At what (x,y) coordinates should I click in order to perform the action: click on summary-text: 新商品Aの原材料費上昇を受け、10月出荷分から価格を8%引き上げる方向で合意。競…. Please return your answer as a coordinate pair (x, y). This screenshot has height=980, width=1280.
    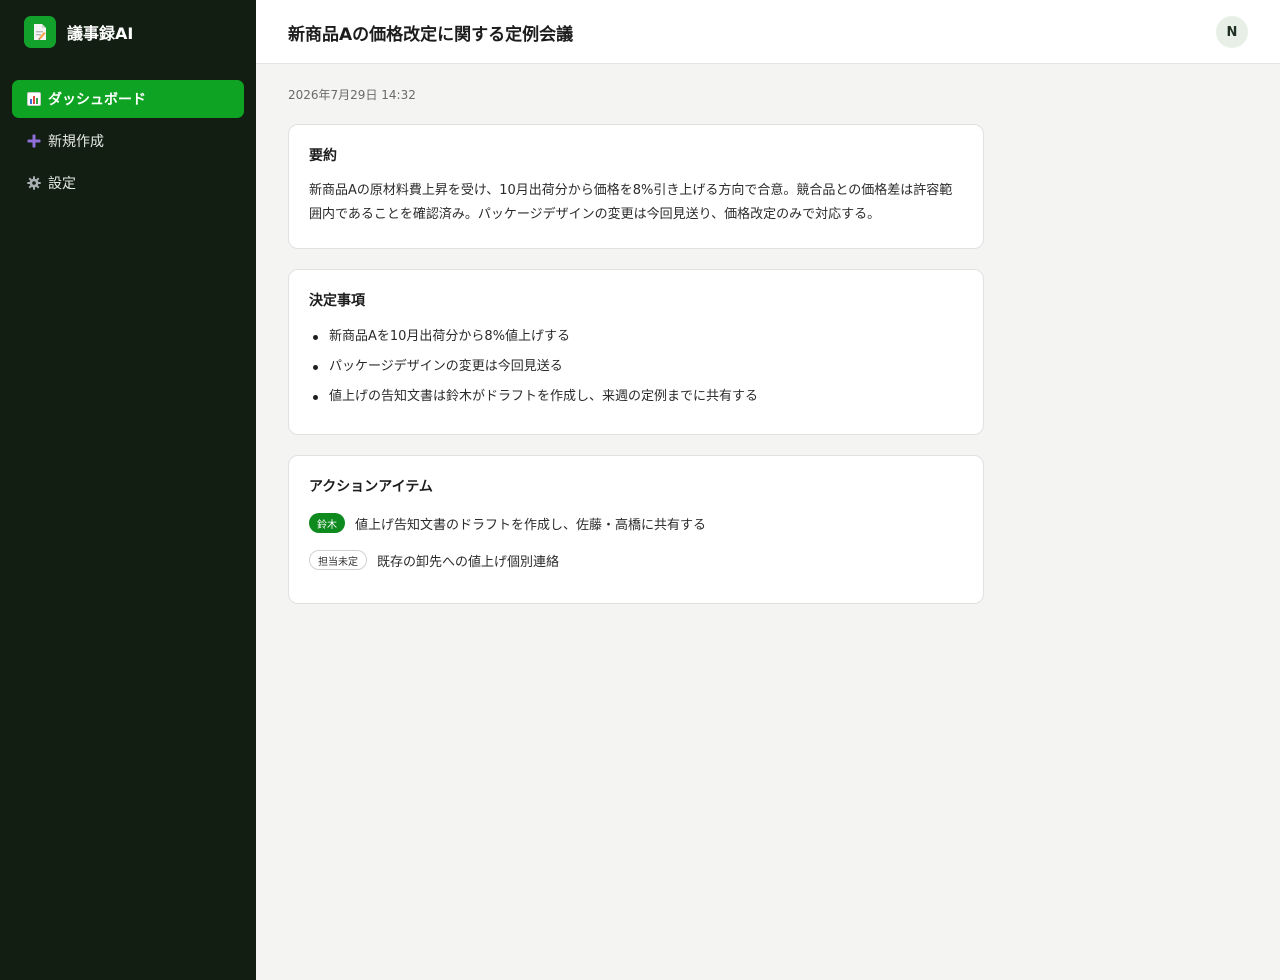
    Looking at the image, I should click on (631, 202).